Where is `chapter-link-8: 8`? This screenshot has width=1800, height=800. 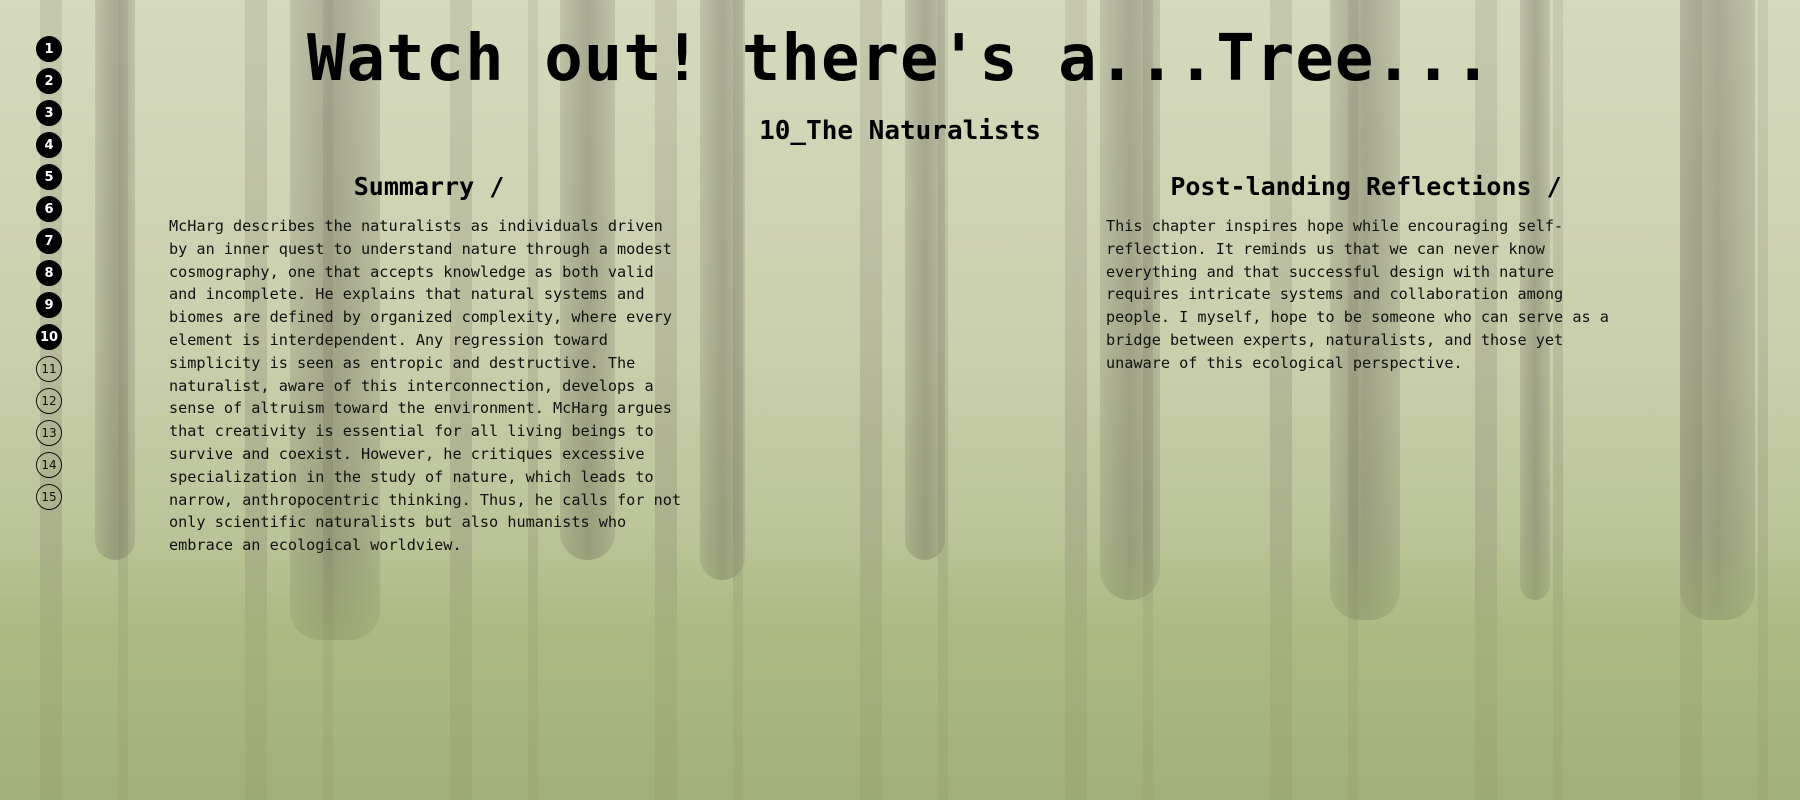
chapter-link-8: 8 is located at coordinates (49, 273).